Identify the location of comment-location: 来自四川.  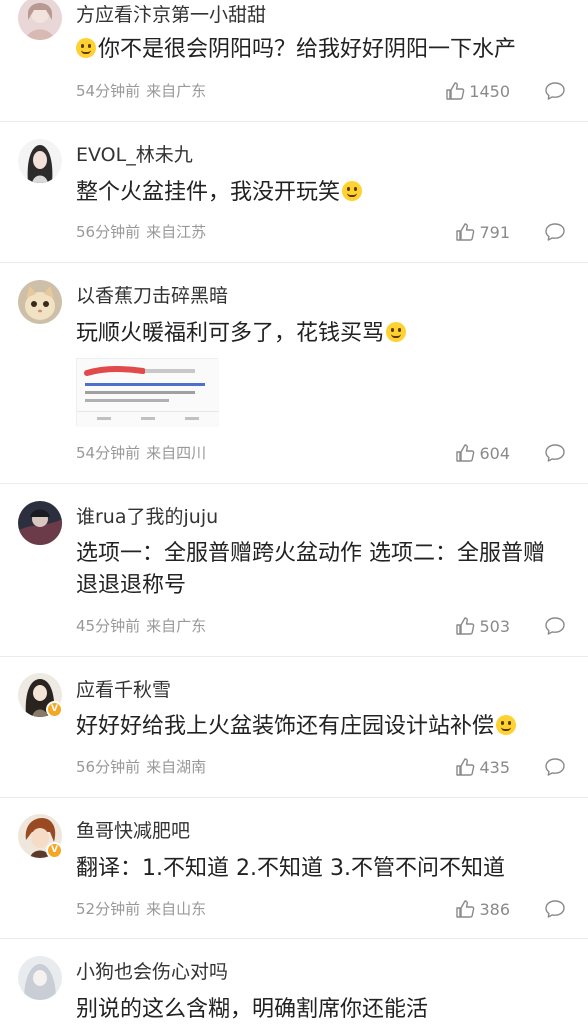
(176, 453).